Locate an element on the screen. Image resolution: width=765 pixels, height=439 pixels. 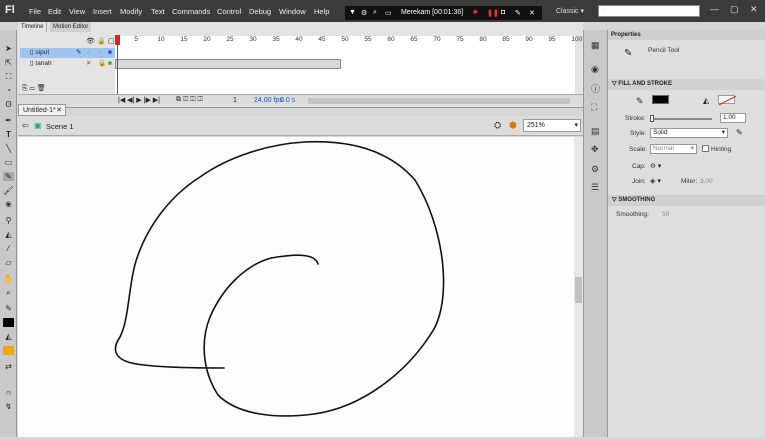
tab-properties: Properties is located at coordinates (626, 35).